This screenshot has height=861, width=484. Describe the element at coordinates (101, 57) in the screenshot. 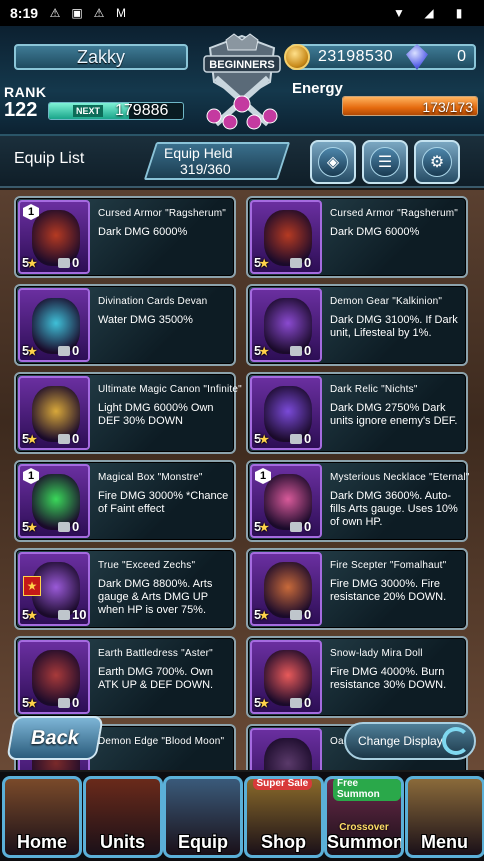

I see `player-name: Zakky` at that location.